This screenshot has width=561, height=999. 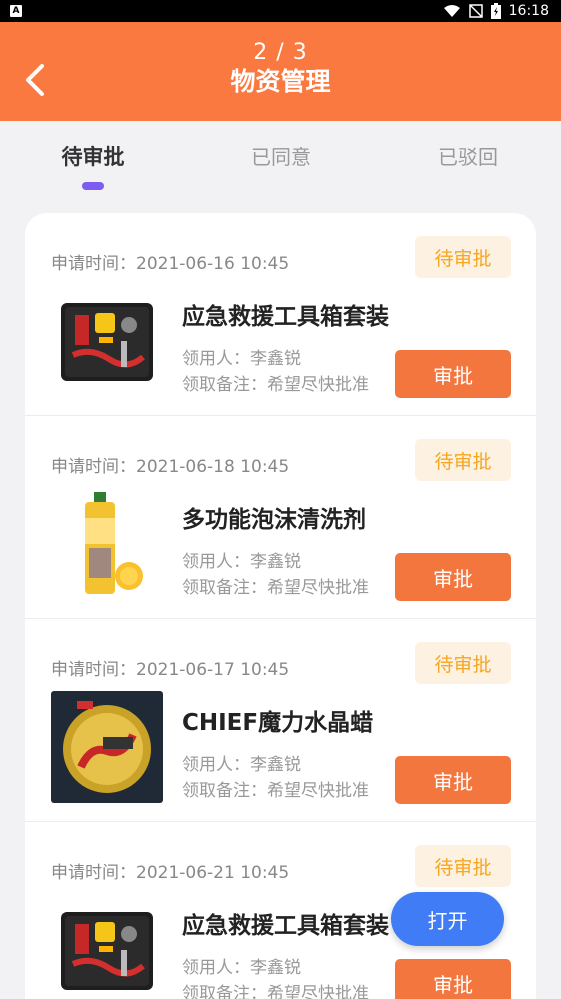 I want to click on tab-approved: 已同意, so click(x=281, y=155).